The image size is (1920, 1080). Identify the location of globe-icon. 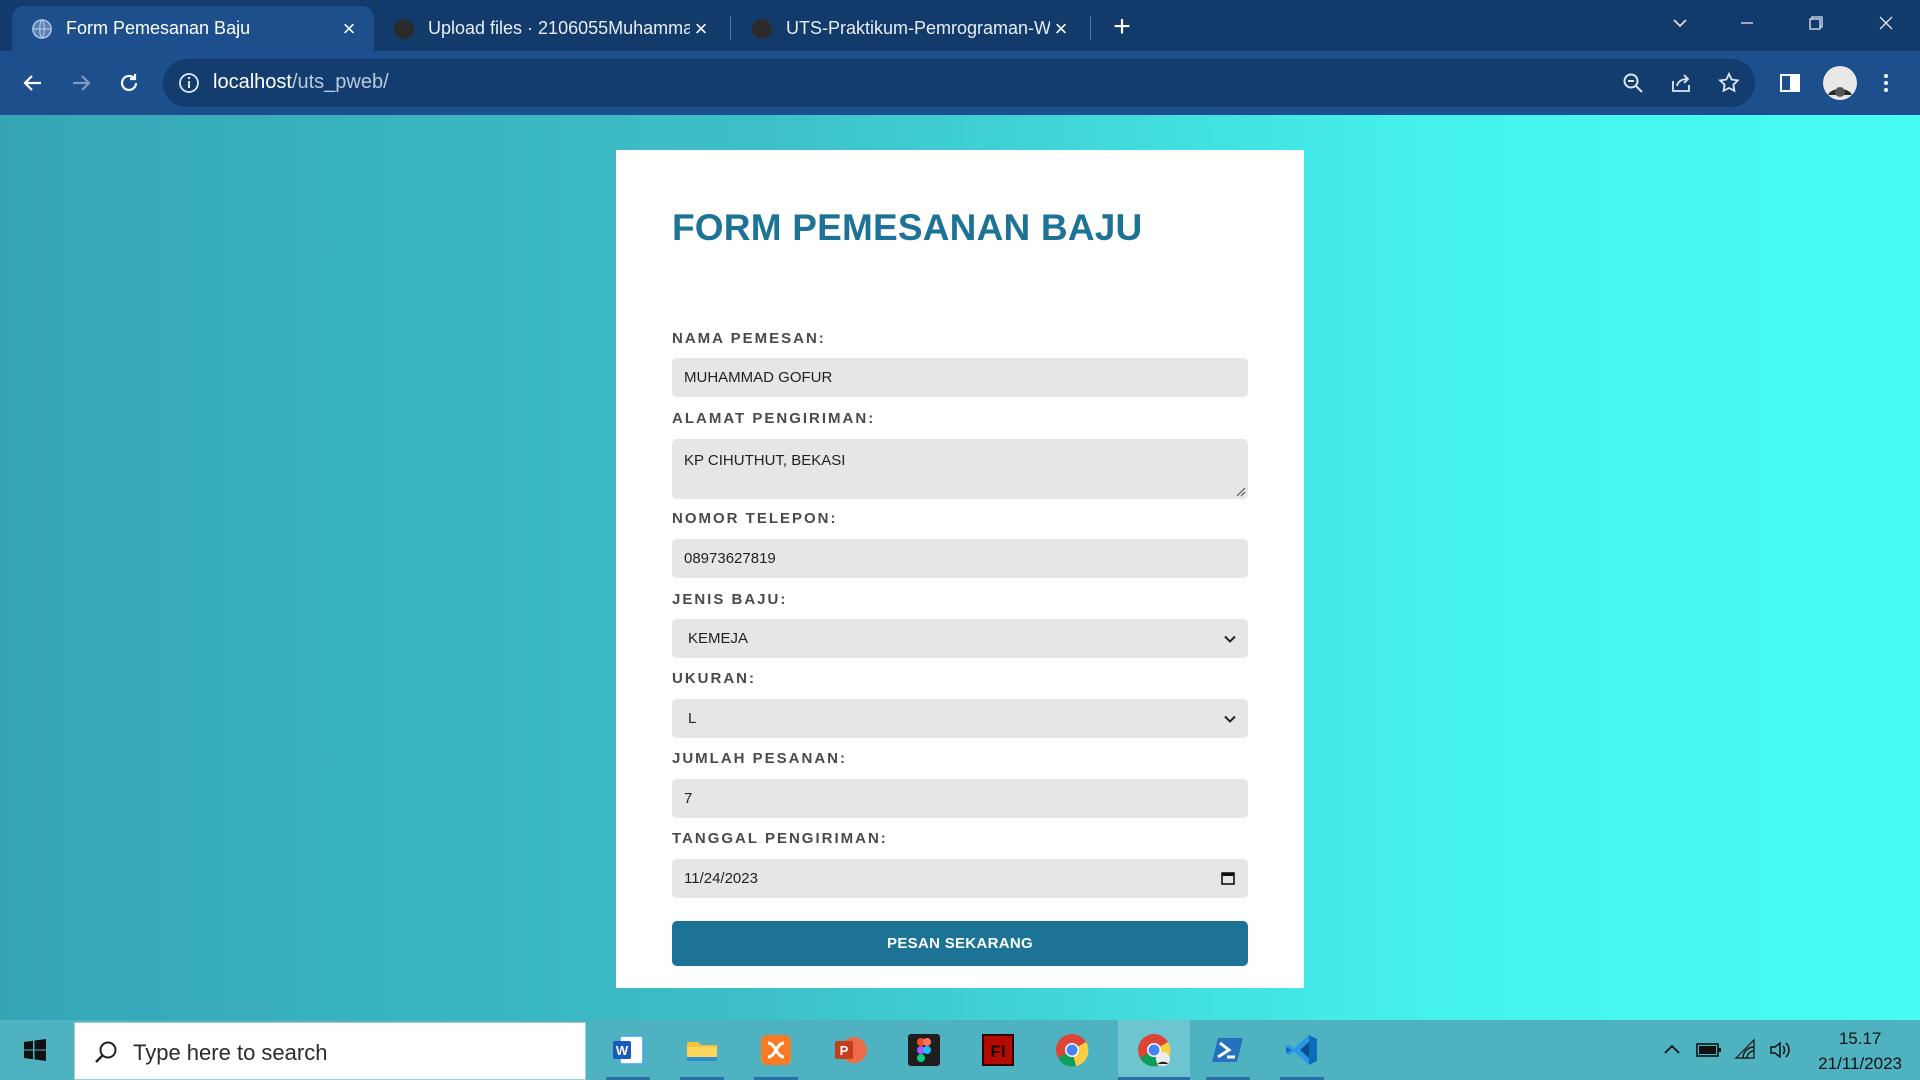
(42, 28).